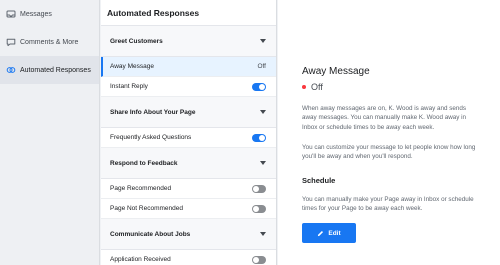 The image size is (500, 265). What do you see at coordinates (153, 112) in the screenshot?
I see `section-label: Share Info About Your Page` at bounding box center [153, 112].